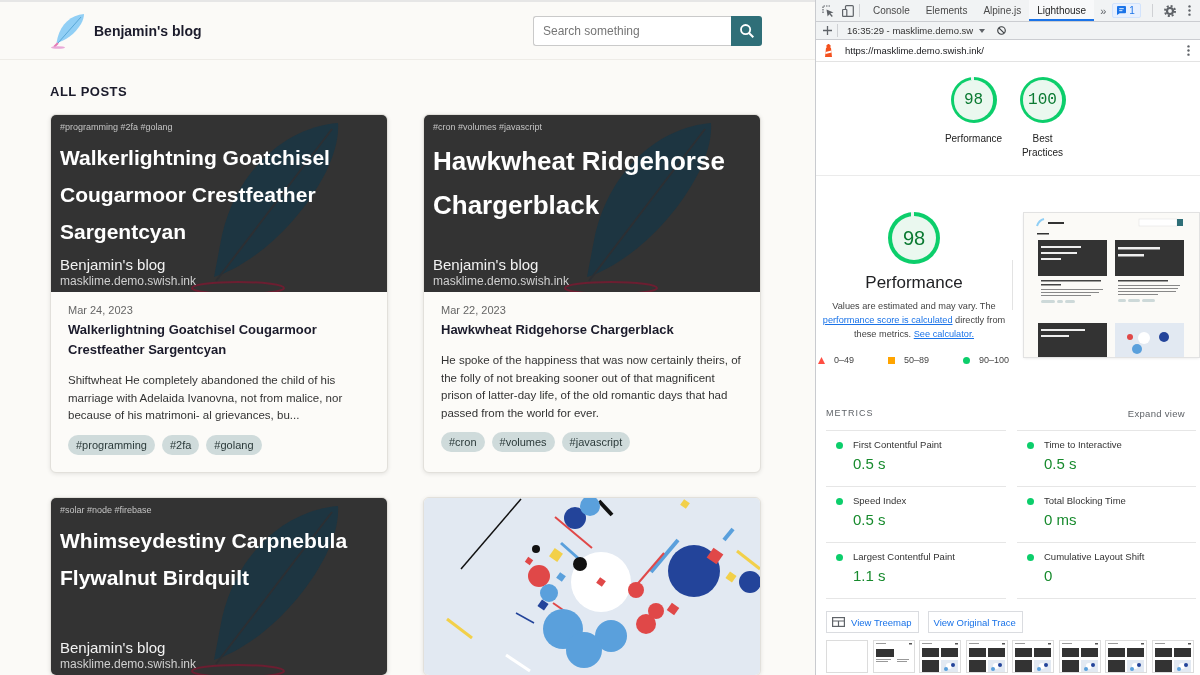 The width and height of the screenshot is (1200, 675). What do you see at coordinates (904, 557) in the screenshot?
I see `metric-label: Largest Contentful Paint` at bounding box center [904, 557].